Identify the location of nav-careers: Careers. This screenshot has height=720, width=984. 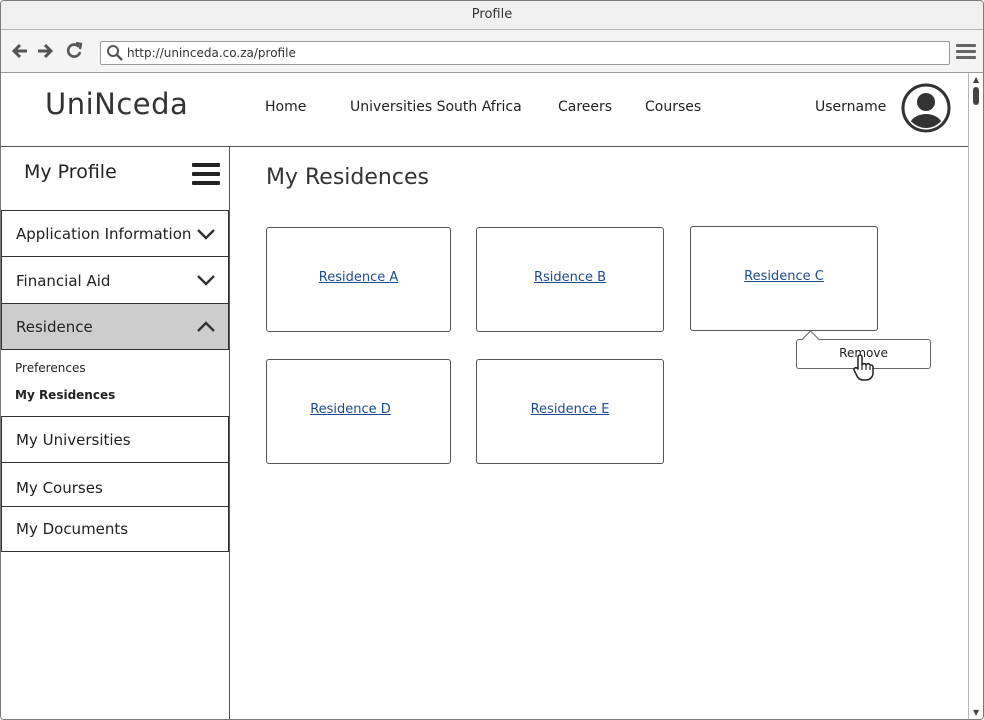
(585, 107).